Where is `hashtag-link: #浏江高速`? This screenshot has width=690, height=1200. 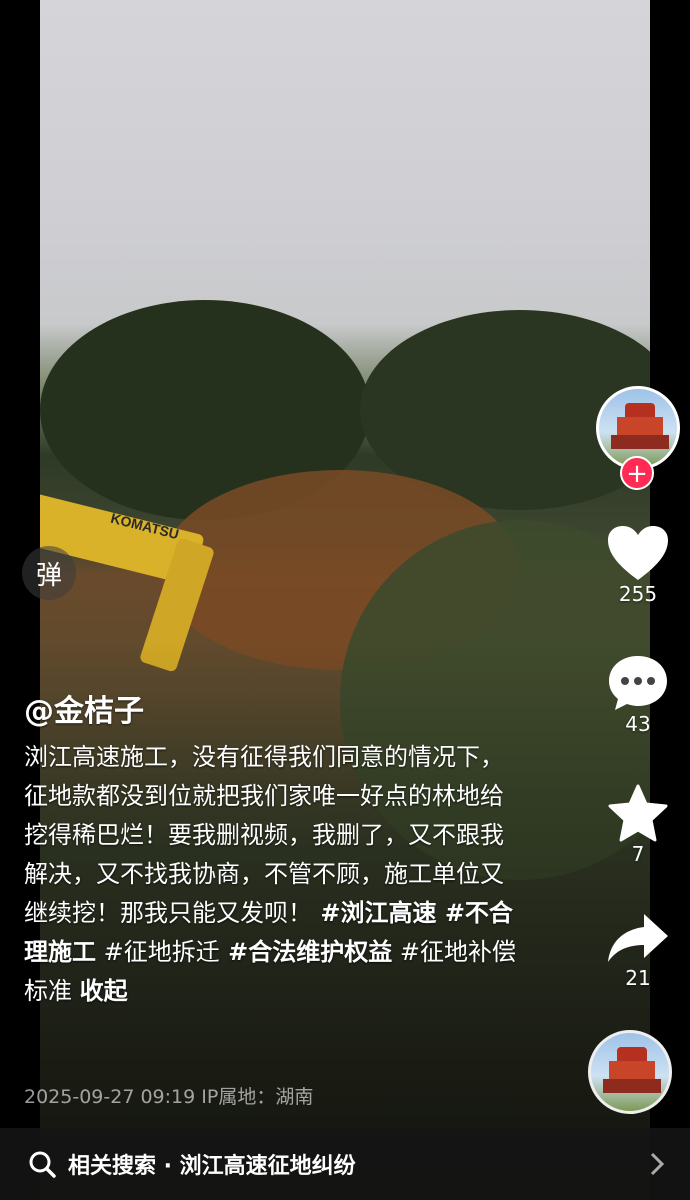 hashtag-link: #浏江高速 is located at coordinates (374, 913).